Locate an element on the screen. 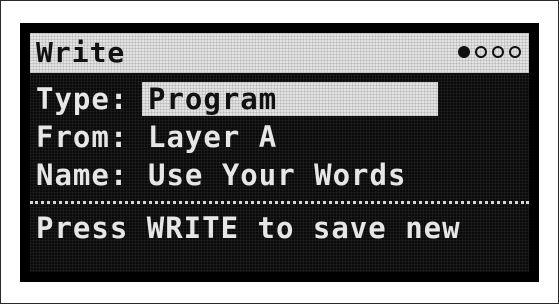 Image resolution: width=559 pixels, height=304 pixels. status-message: Press WRITE to save new is located at coordinates (248, 228).